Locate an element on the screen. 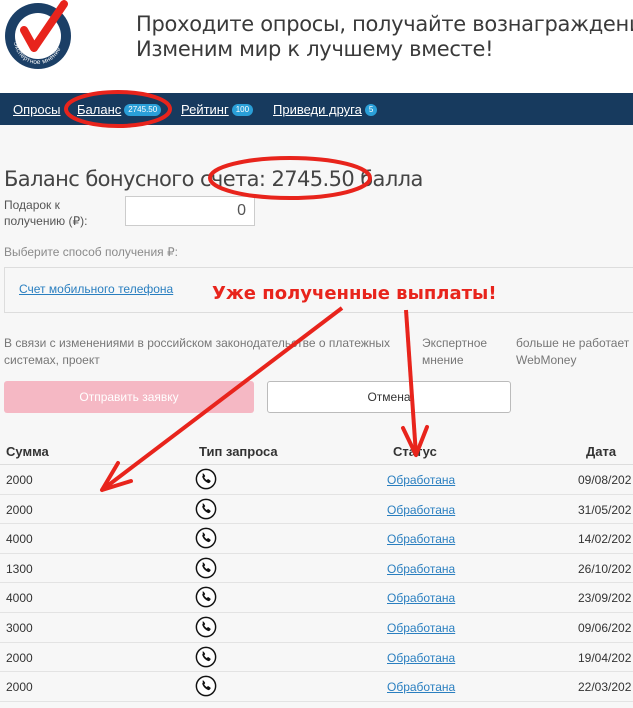 The image size is (633, 708). column-header-sum: Сумма is located at coordinates (27, 451).